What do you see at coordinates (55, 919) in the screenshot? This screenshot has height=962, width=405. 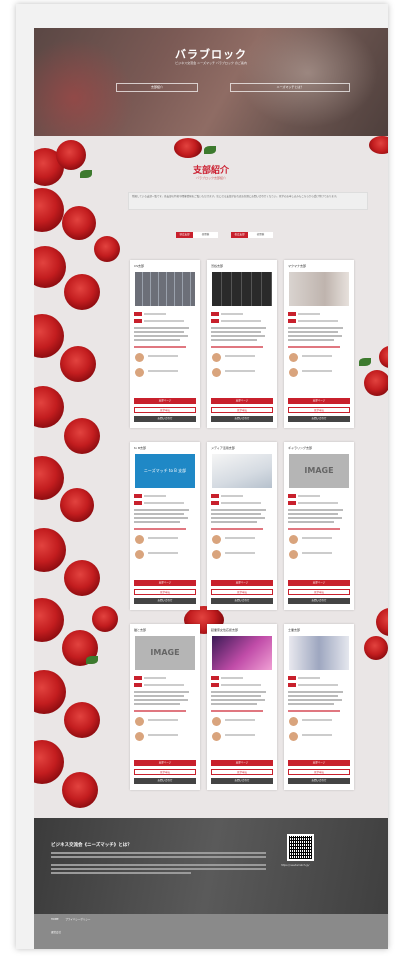 I see `footer-link-home: HOME` at bounding box center [55, 919].